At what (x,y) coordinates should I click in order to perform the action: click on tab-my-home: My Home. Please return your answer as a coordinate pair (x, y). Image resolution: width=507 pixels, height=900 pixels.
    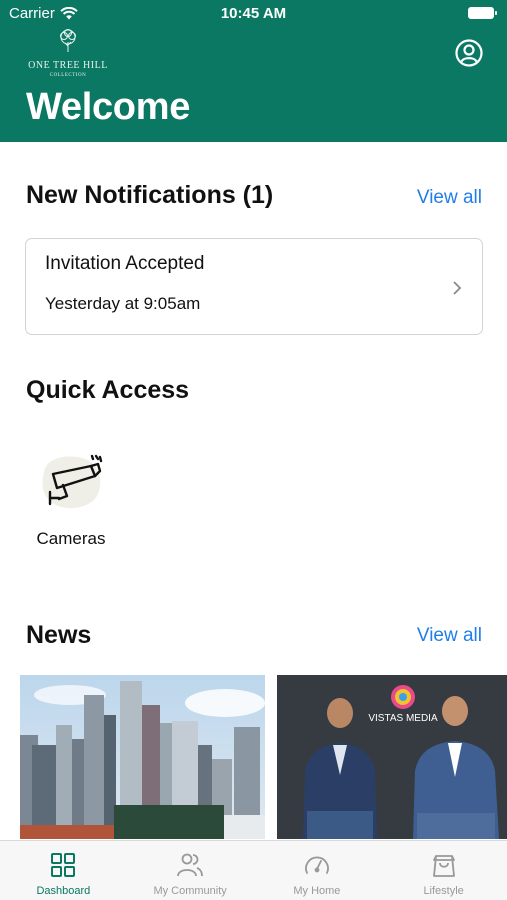
    Looking at the image, I should click on (317, 870).